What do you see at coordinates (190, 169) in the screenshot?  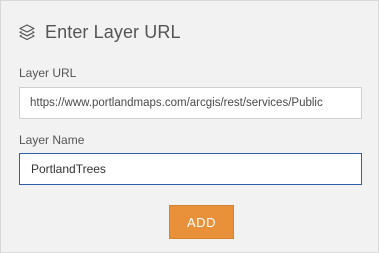 I see `layer-name-input` at bounding box center [190, 169].